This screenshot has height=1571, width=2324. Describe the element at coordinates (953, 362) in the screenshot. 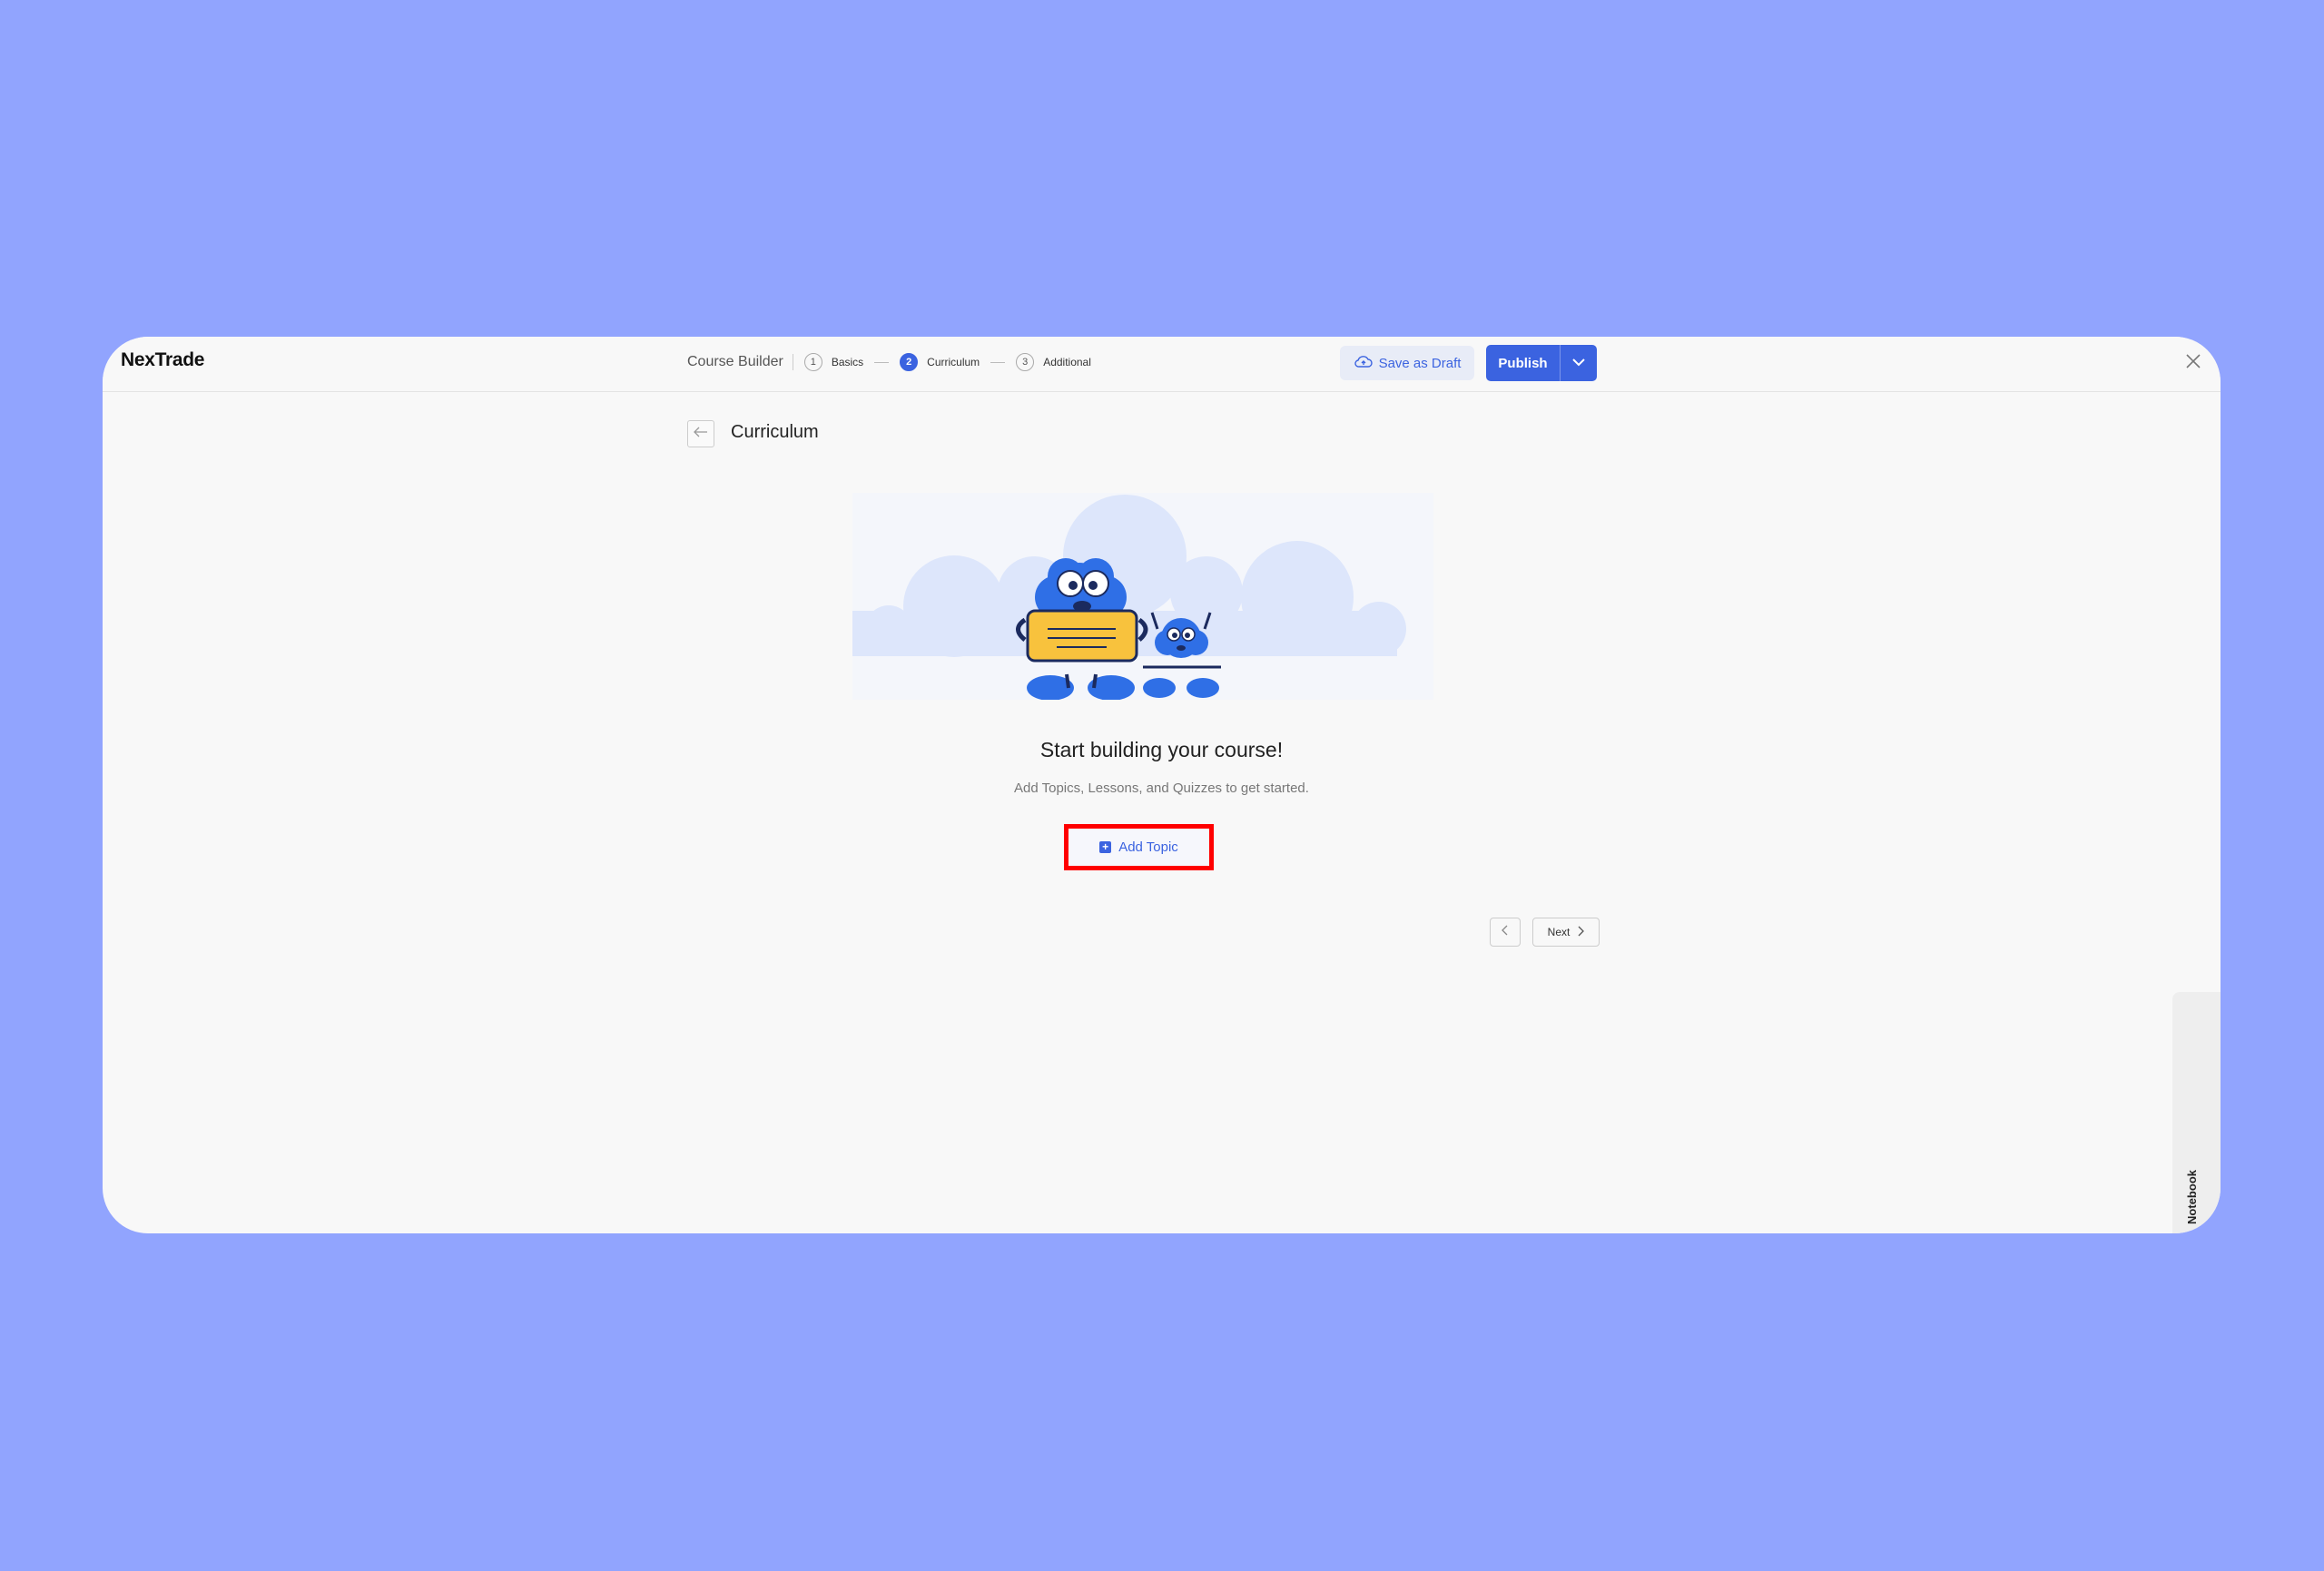

I see `step-label: Curriculum` at that location.